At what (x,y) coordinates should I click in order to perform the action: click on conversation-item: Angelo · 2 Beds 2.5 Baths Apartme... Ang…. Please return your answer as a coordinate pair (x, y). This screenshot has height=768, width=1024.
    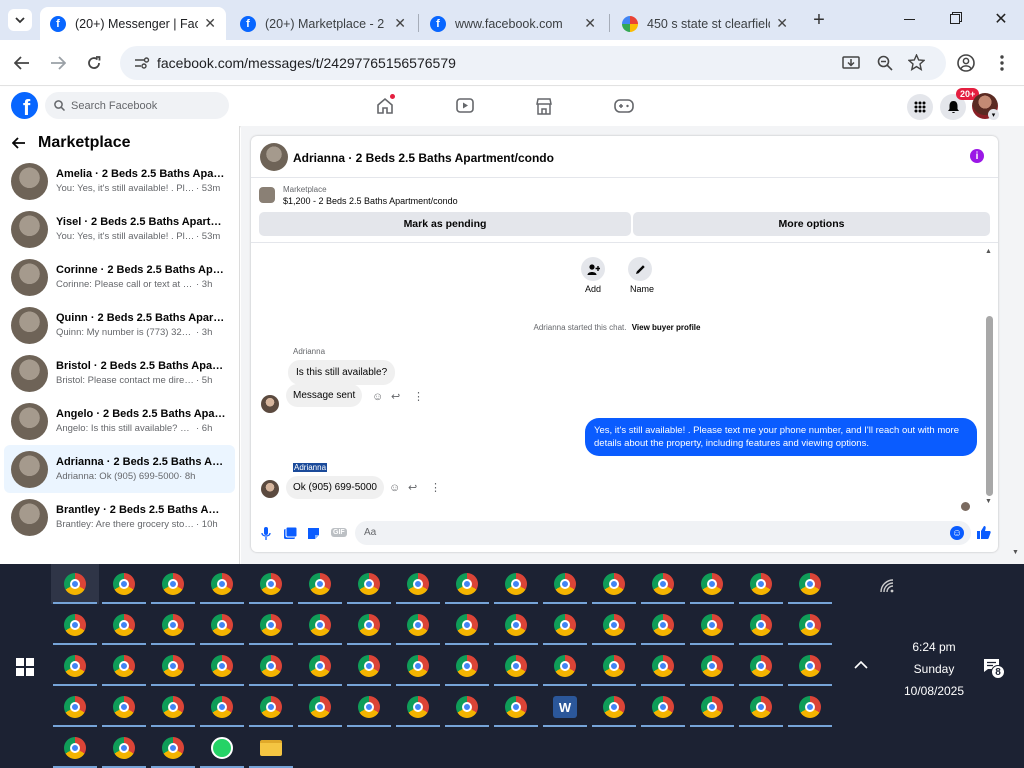
    Looking at the image, I should click on (119, 421).